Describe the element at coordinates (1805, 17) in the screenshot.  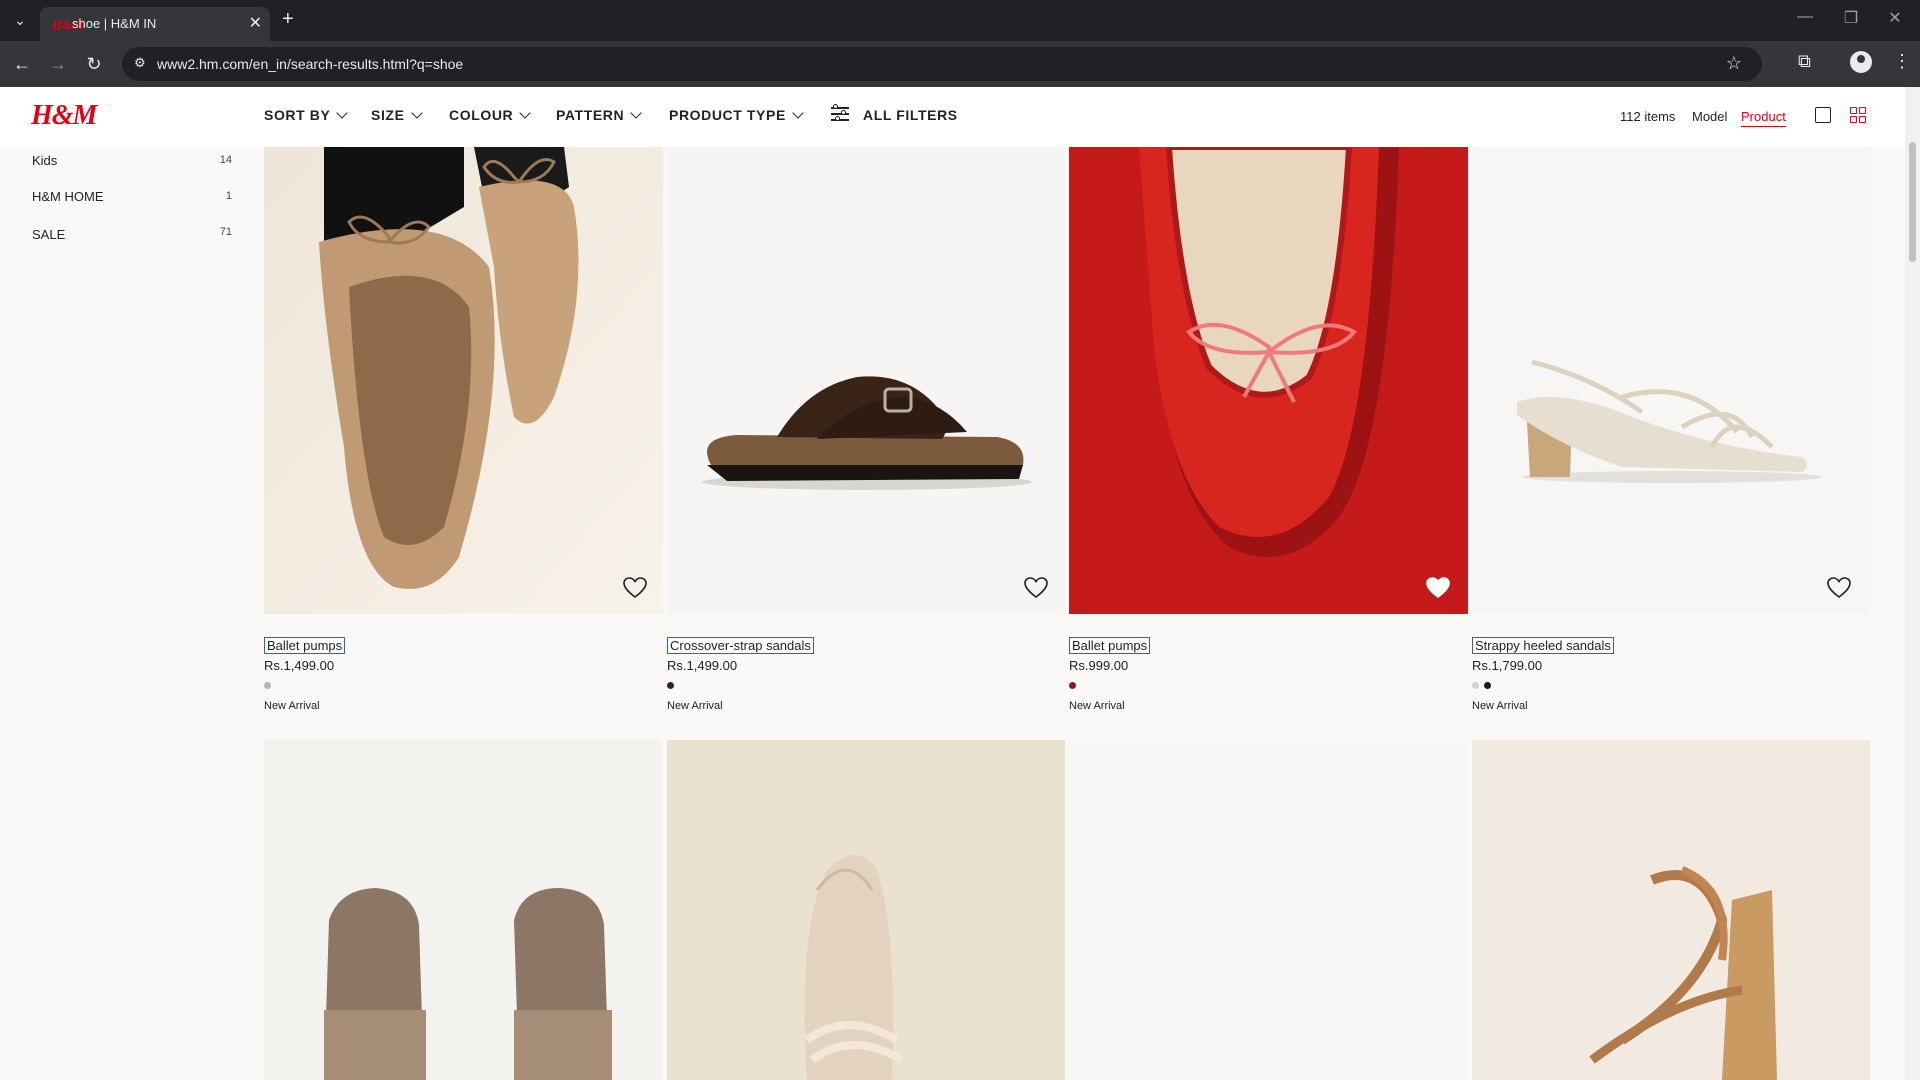
I see `minimize-icon: —` at that location.